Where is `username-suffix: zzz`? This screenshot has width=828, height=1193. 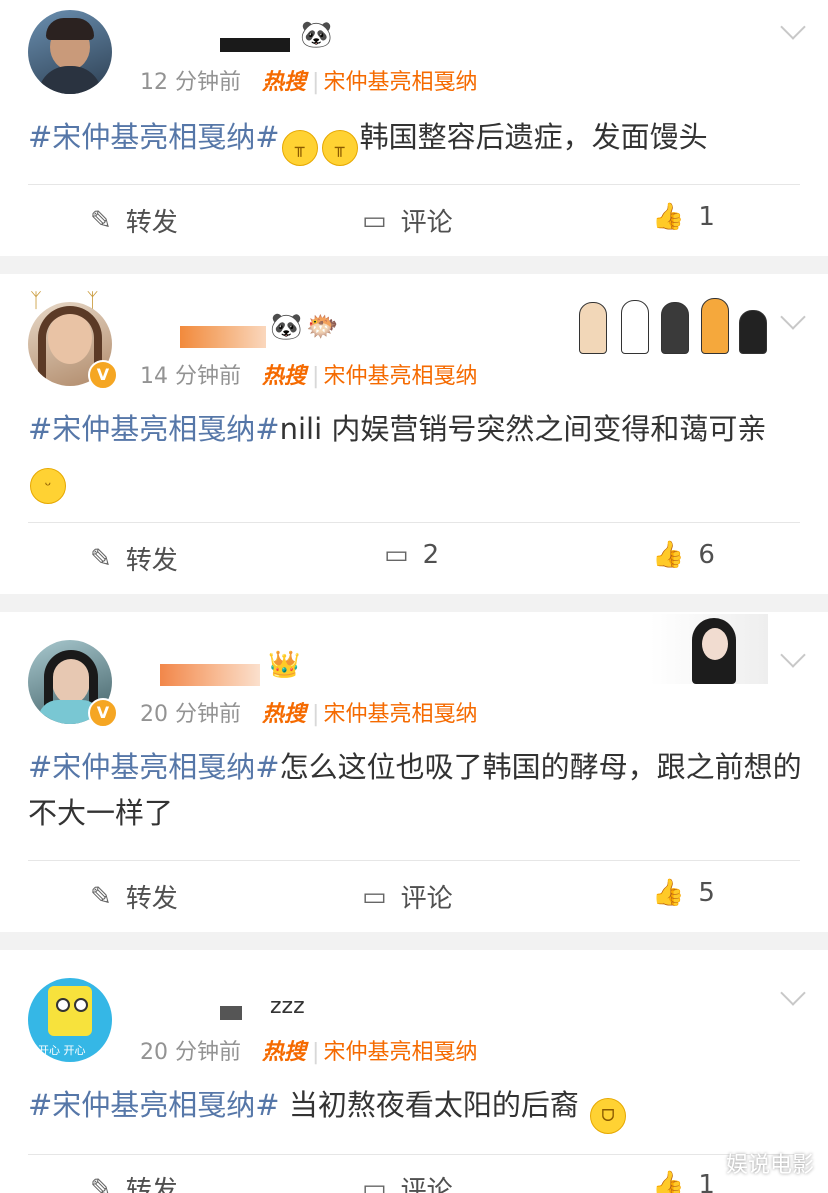 username-suffix: zzz is located at coordinates (287, 1006).